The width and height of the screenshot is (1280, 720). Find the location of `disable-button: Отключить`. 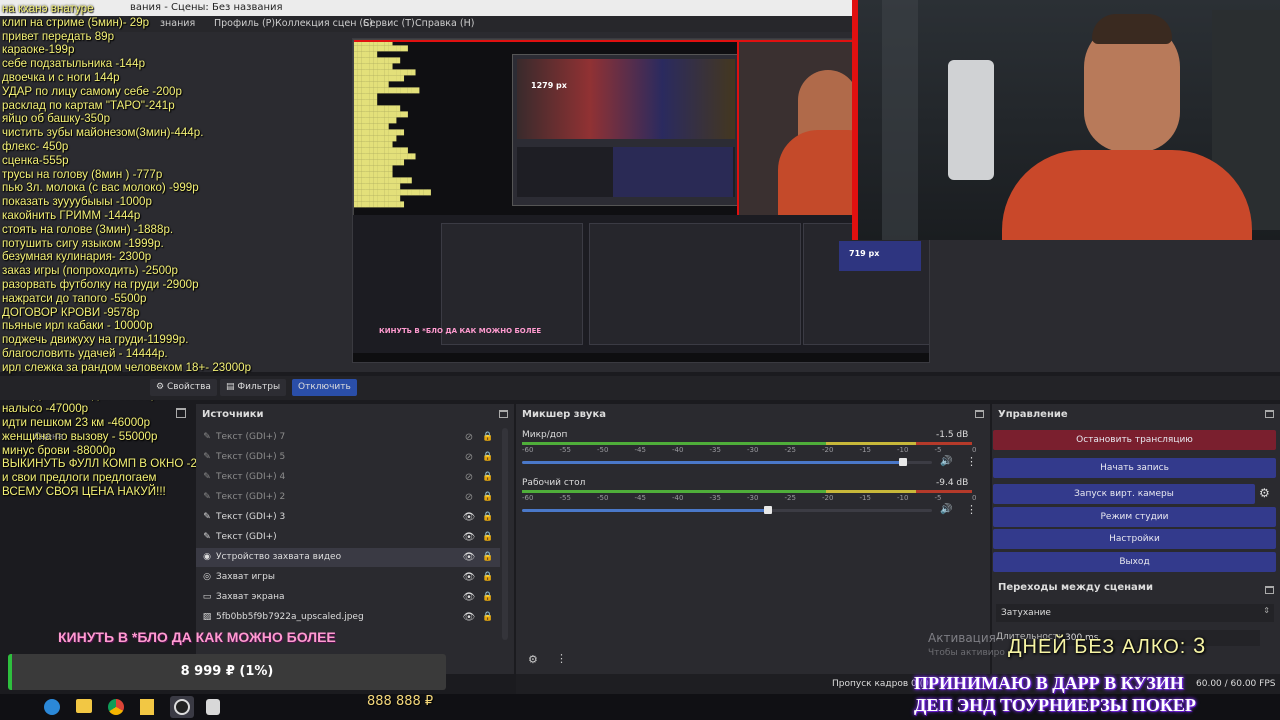

disable-button: Отключить is located at coordinates (324, 387).